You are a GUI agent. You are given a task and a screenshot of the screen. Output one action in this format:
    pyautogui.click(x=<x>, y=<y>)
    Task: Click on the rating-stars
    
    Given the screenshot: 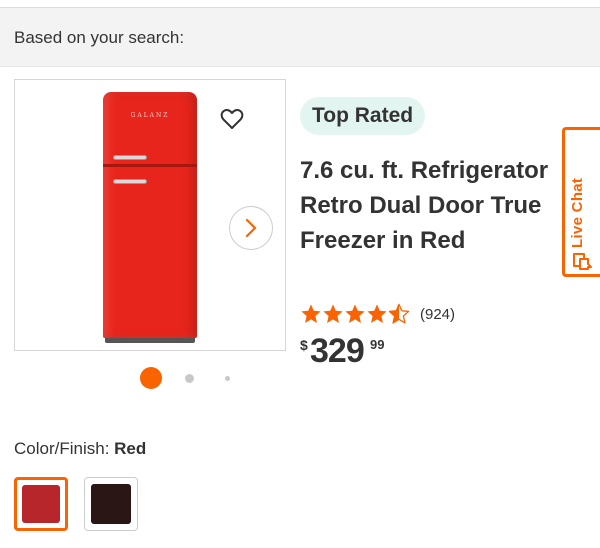 What is the action you would take?
    pyautogui.click(x=355, y=314)
    